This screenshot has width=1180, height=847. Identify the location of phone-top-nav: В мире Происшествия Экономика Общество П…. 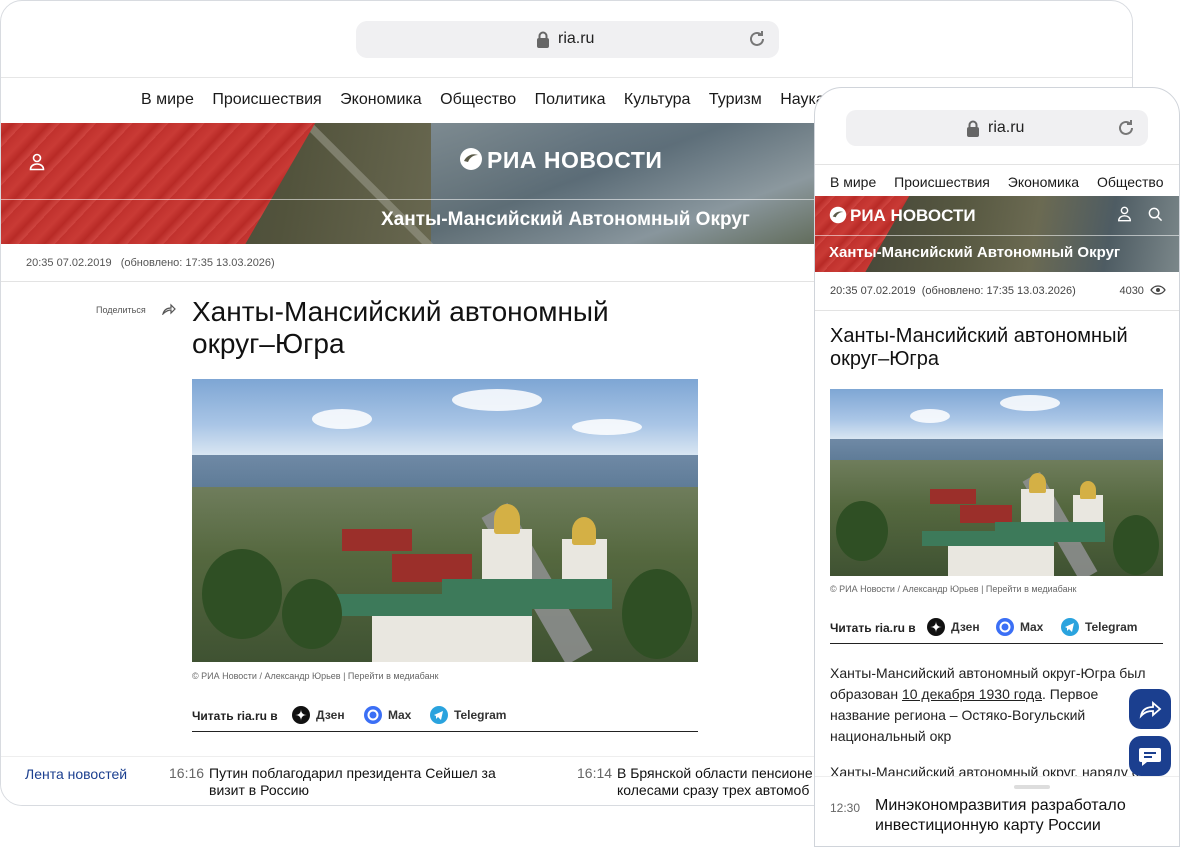
(997, 180).